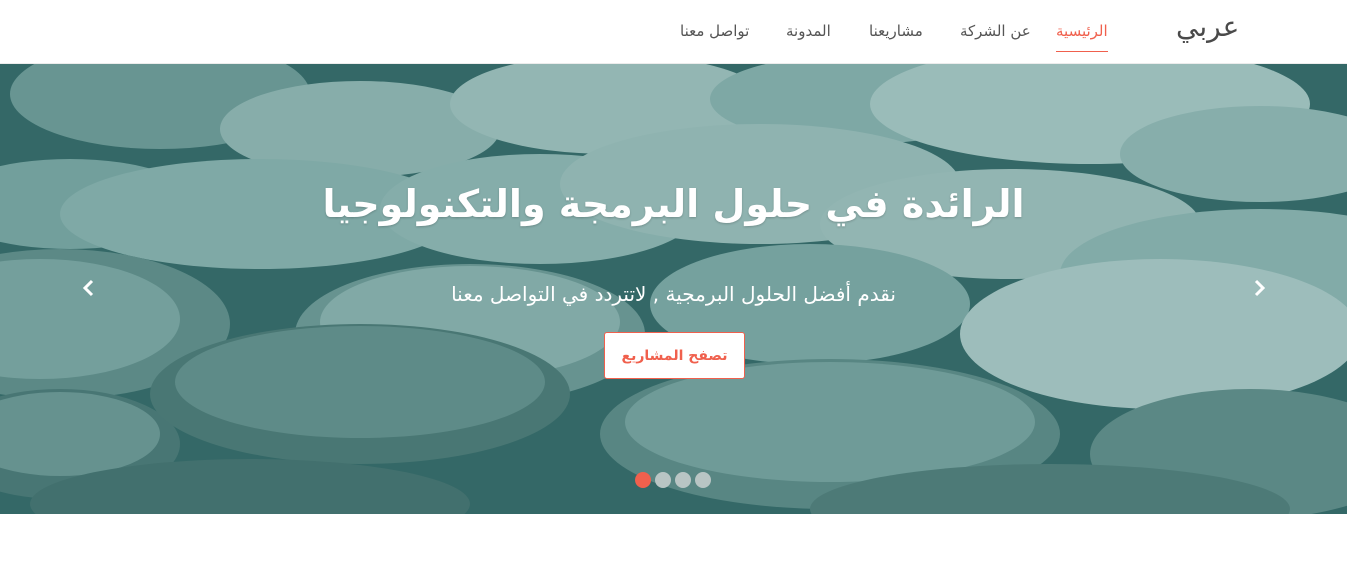 The height and width of the screenshot is (566, 1347). I want to click on brand-logo: عربي, so click(1207, 26).